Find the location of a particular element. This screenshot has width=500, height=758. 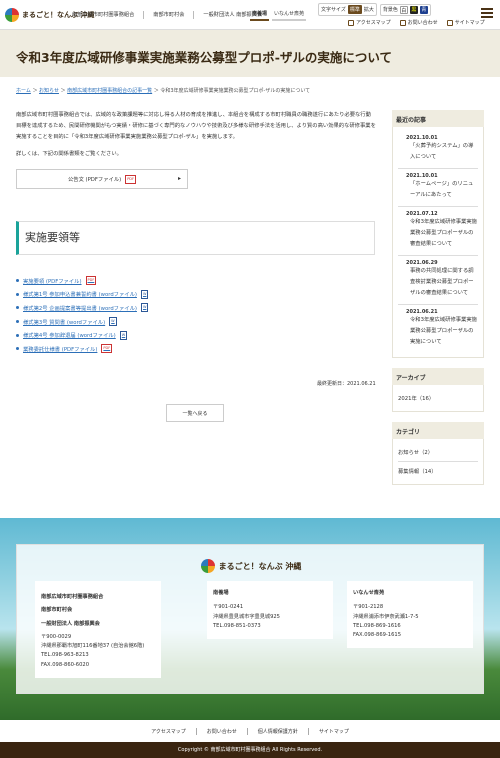

hamburger-menu-button is located at coordinates (487, 13).